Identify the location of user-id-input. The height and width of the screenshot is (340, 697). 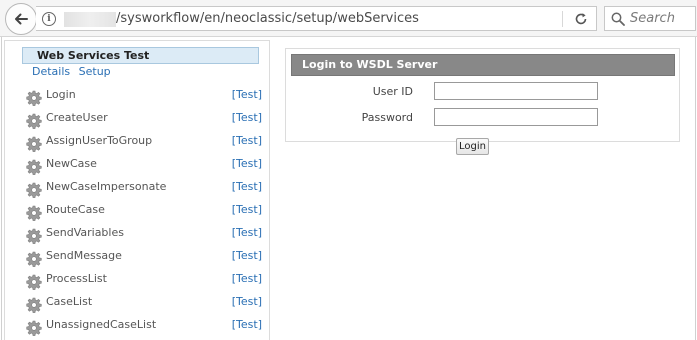
(516, 91).